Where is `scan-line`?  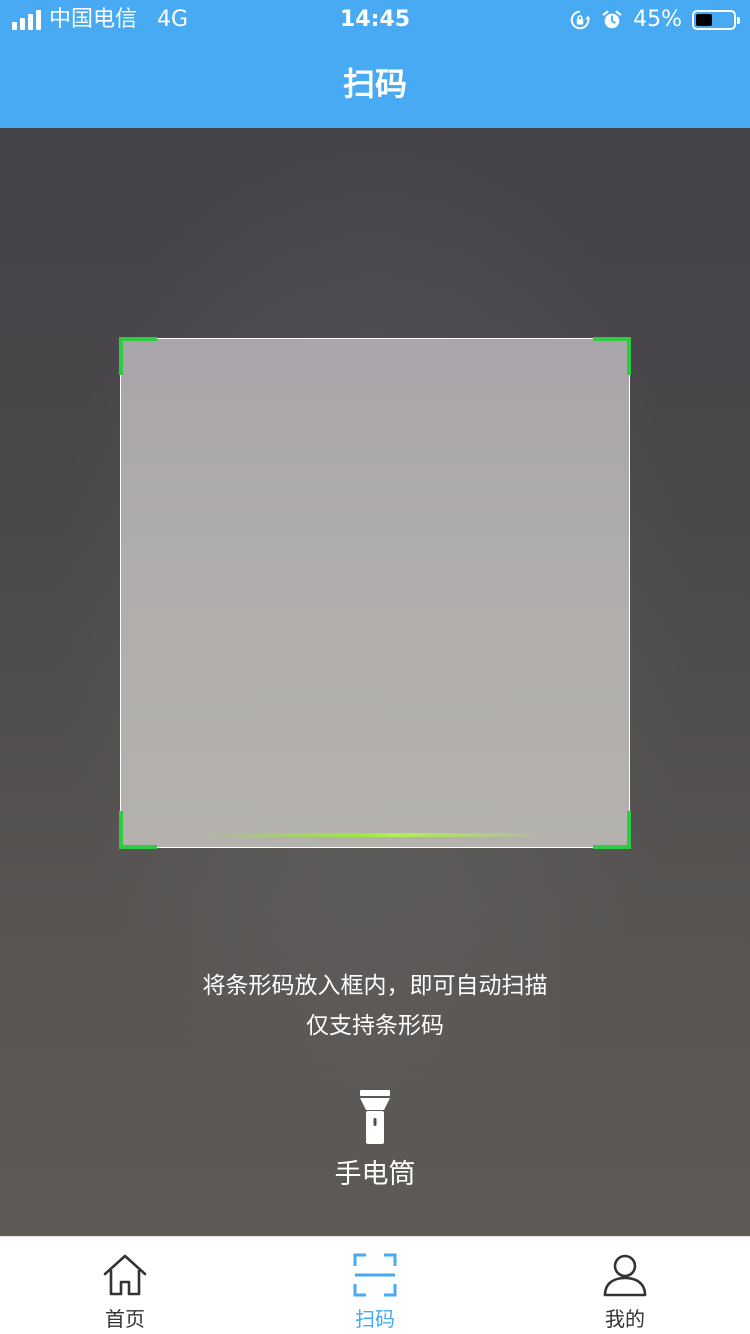
scan-line is located at coordinates (375, 835).